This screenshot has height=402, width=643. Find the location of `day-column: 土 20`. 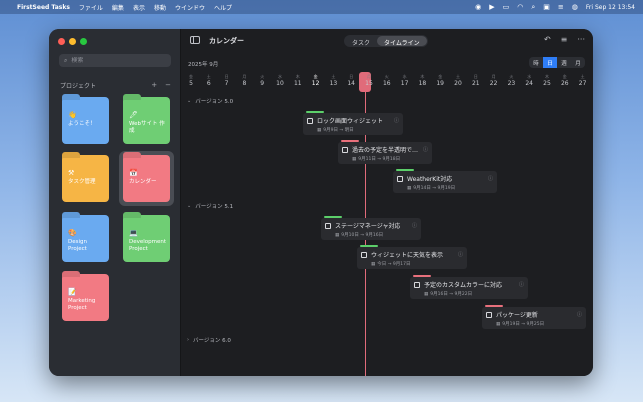

day-column: 土 20 is located at coordinates (458, 80).